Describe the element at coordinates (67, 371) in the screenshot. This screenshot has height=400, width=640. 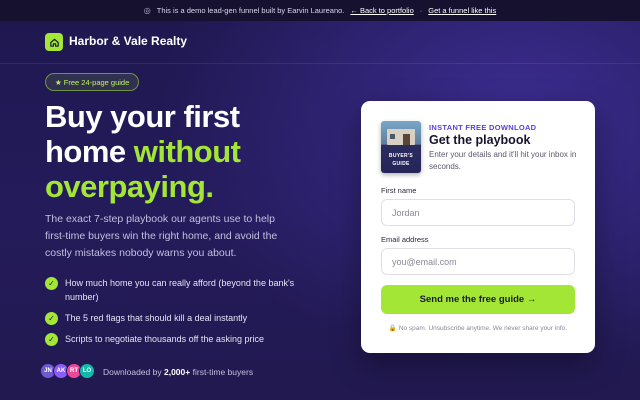
I see `avatar-group: JN AK RT LO` at that location.